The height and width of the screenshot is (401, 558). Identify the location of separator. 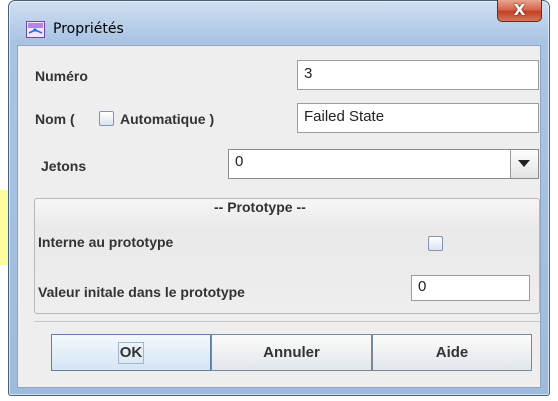
(287, 321).